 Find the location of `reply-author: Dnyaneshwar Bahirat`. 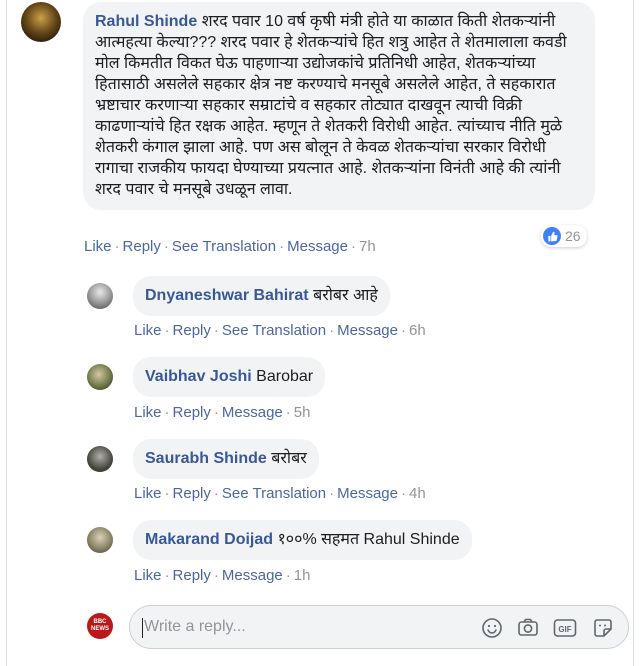

reply-author: Dnyaneshwar Bahirat is located at coordinates (227, 295).